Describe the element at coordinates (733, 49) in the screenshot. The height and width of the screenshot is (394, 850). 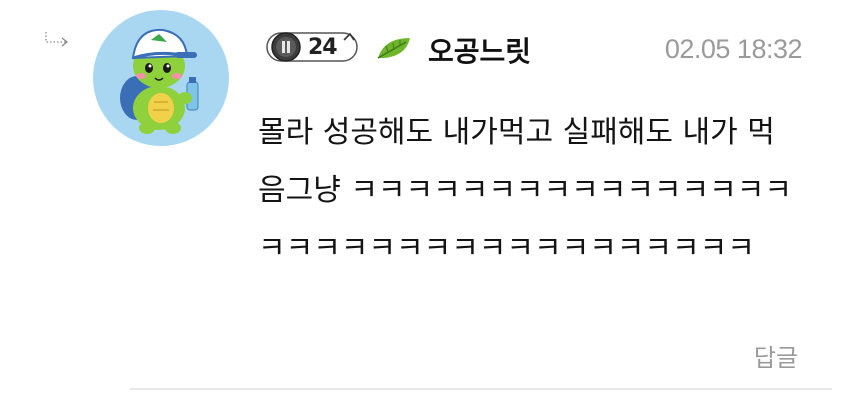
I see `comment-timestamp: 02.05 18:32` at that location.